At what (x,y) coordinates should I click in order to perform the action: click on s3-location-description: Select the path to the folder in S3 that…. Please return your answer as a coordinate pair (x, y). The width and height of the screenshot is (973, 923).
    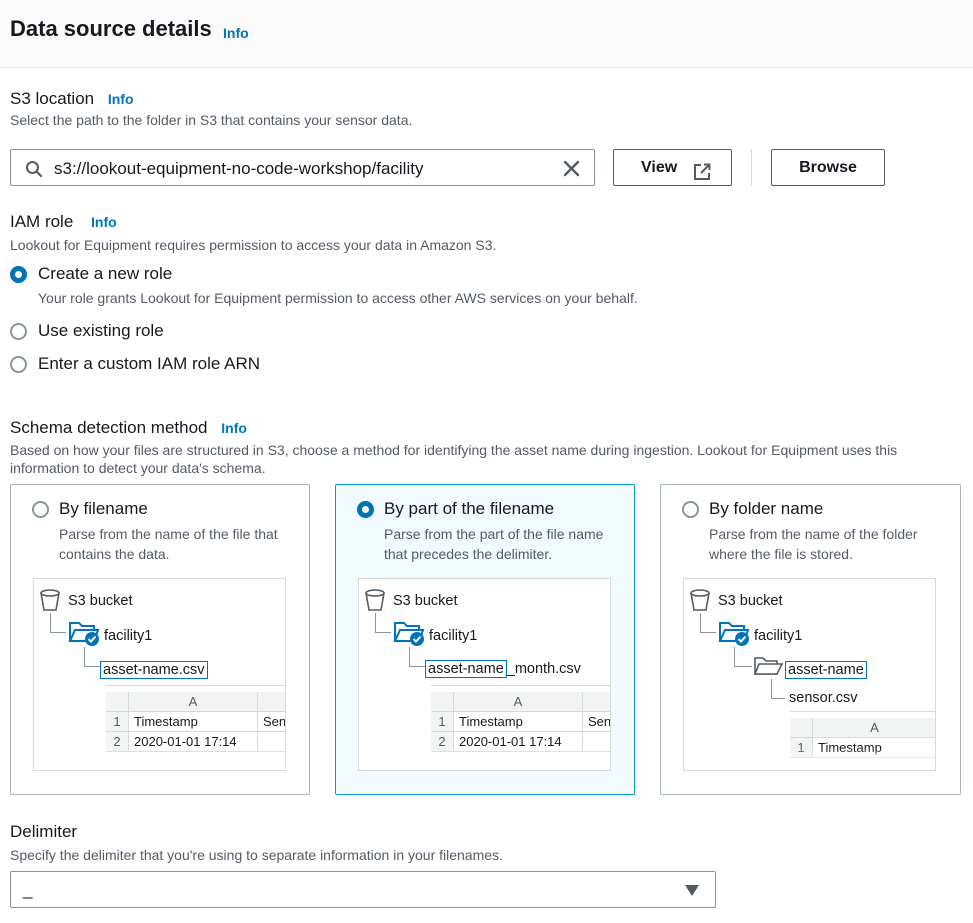
    Looking at the image, I should click on (211, 120).